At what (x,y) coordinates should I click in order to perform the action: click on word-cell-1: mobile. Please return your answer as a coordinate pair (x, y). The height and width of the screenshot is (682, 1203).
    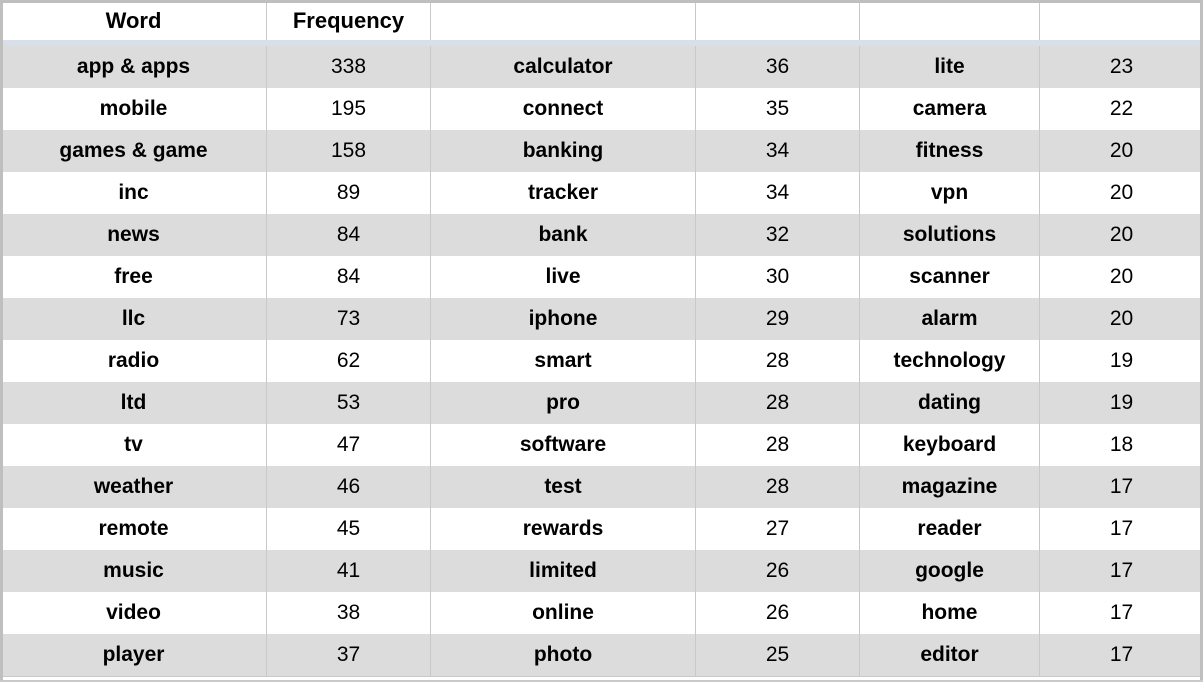
    Looking at the image, I should click on (133, 109).